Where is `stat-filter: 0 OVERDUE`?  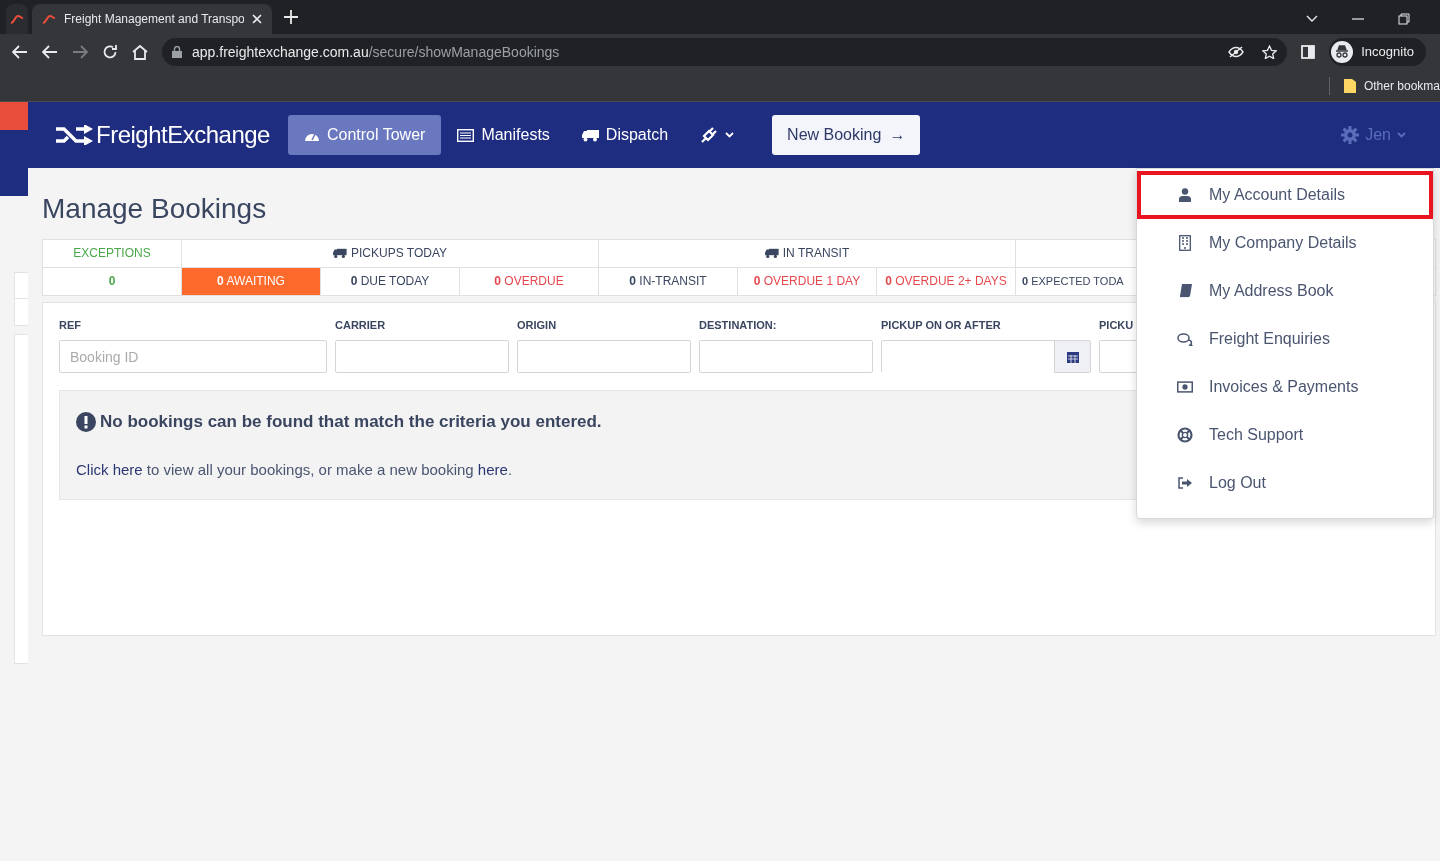
stat-filter: 0 OVERDUE is located at coordinates (529, 281).